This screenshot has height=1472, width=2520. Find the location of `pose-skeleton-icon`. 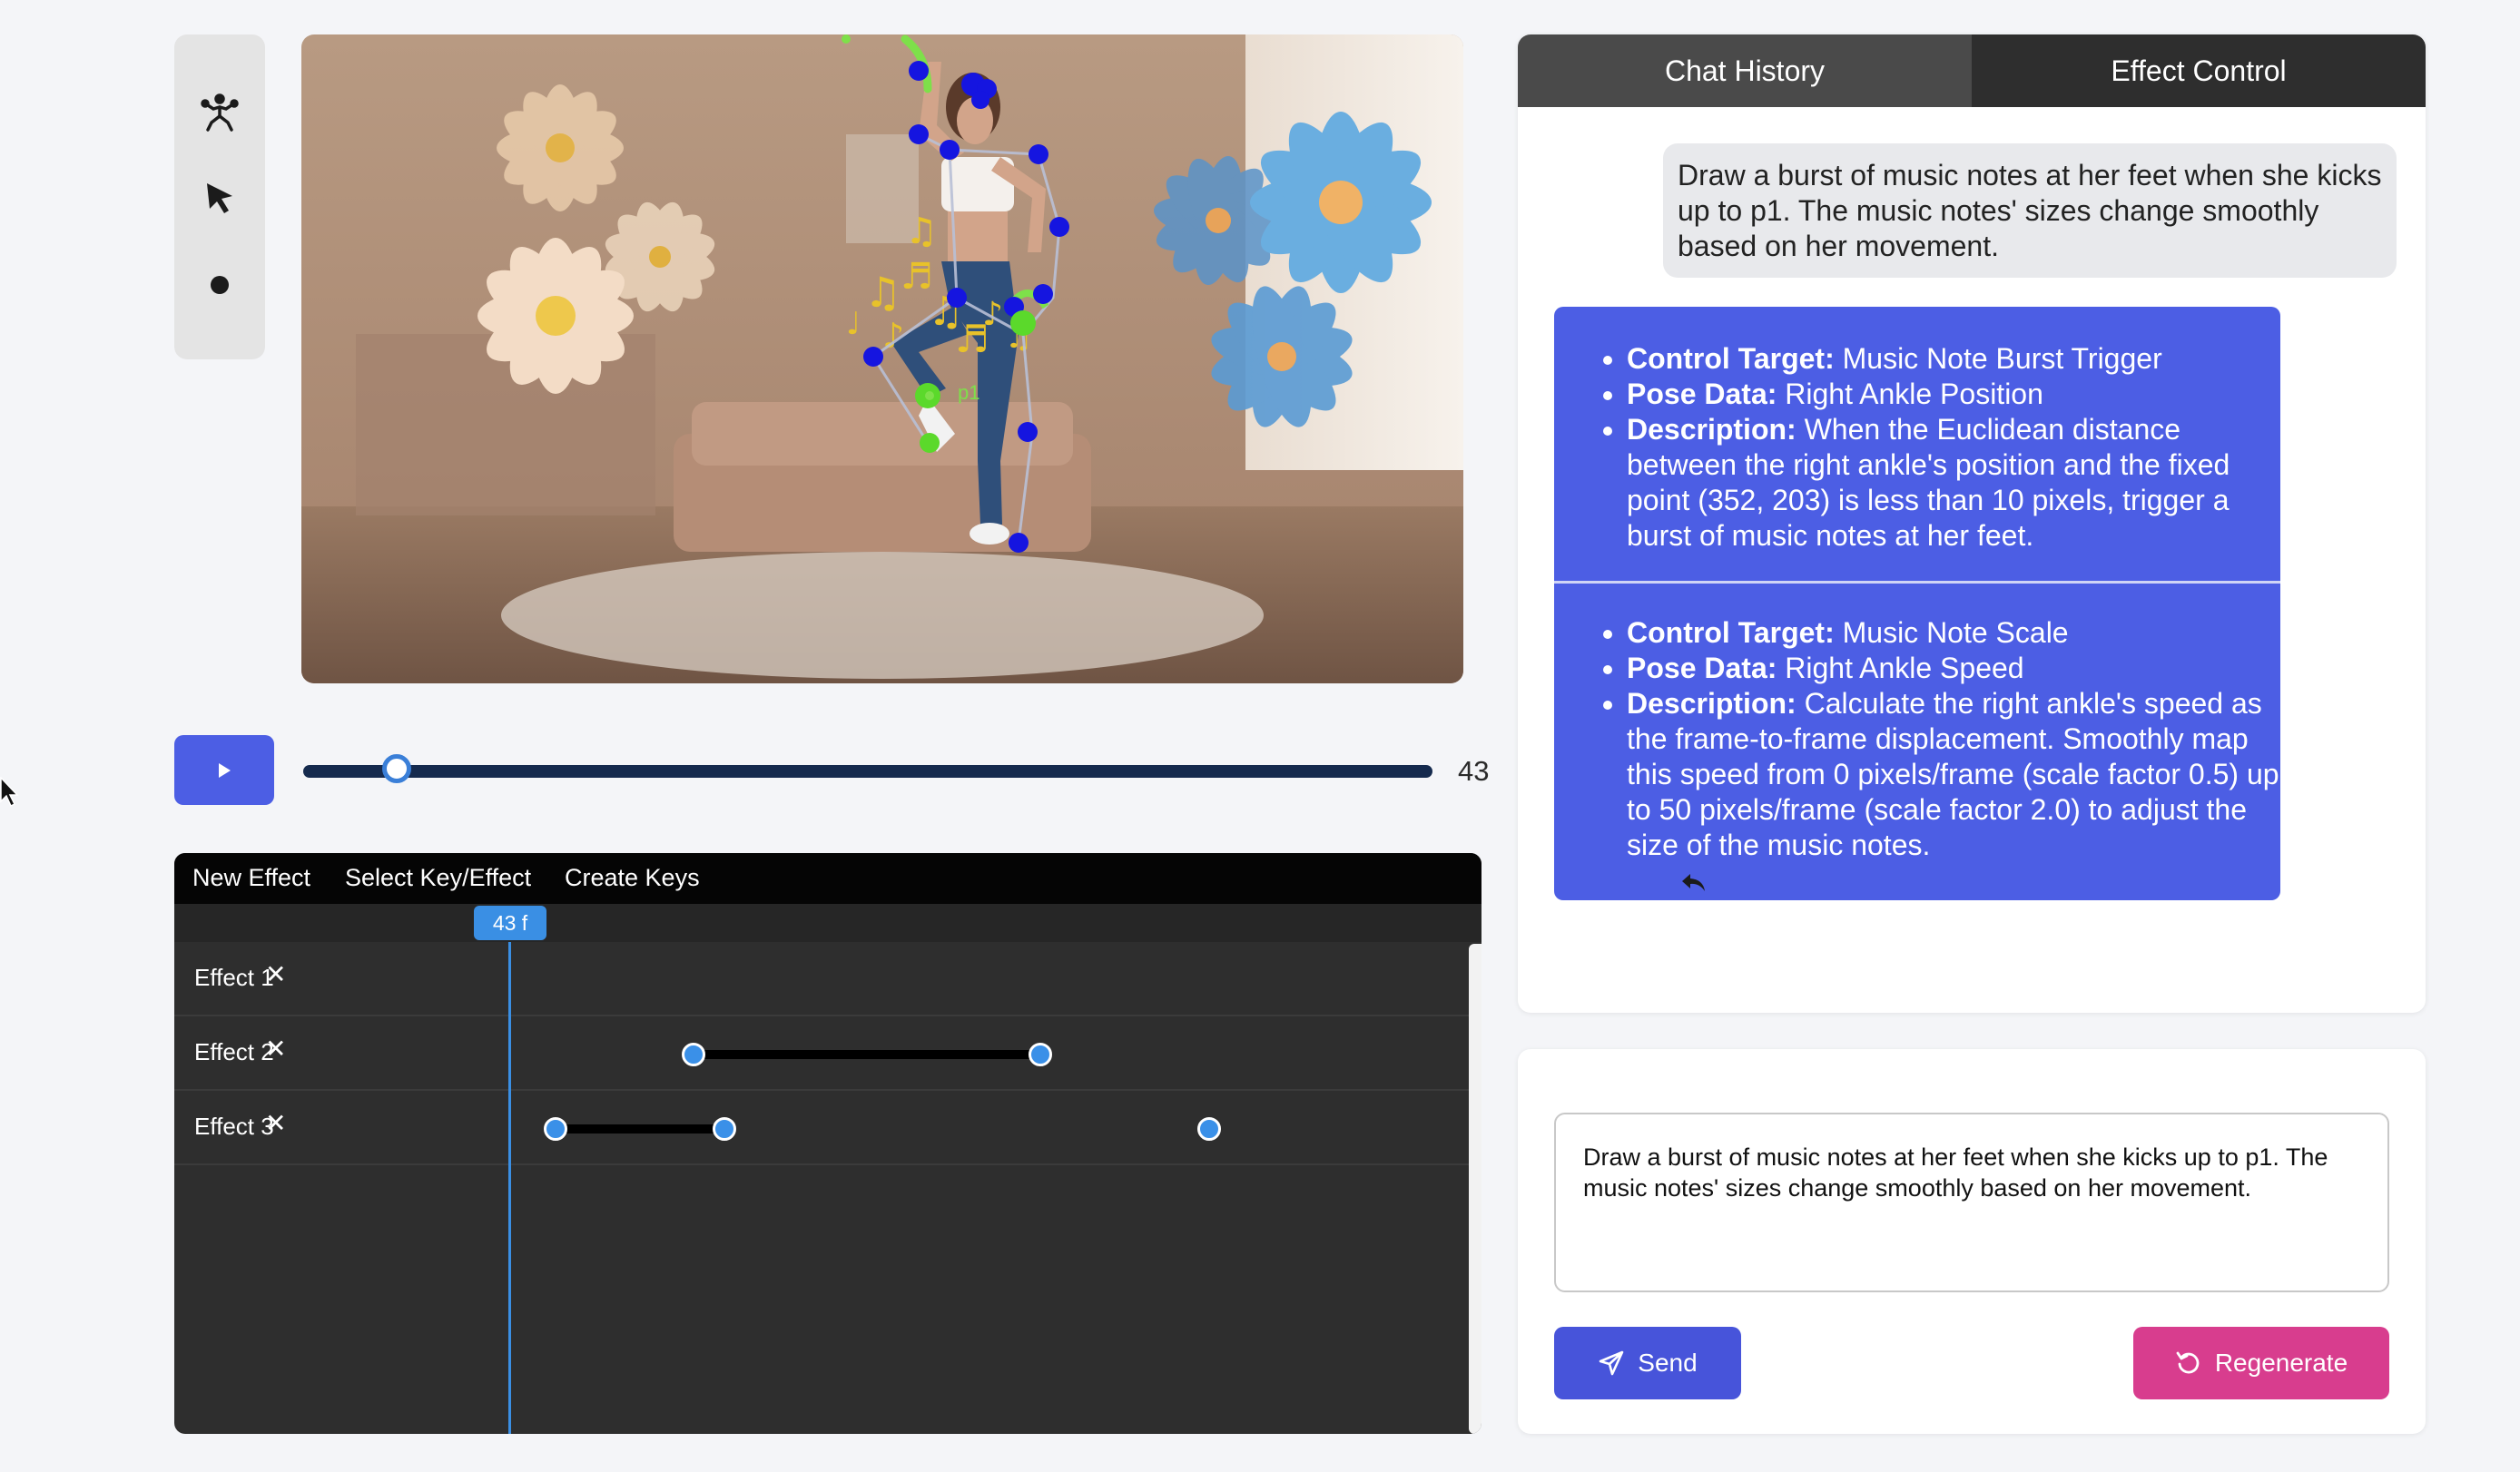

pose-skeleton-icon is located at coordinates (220, 112).